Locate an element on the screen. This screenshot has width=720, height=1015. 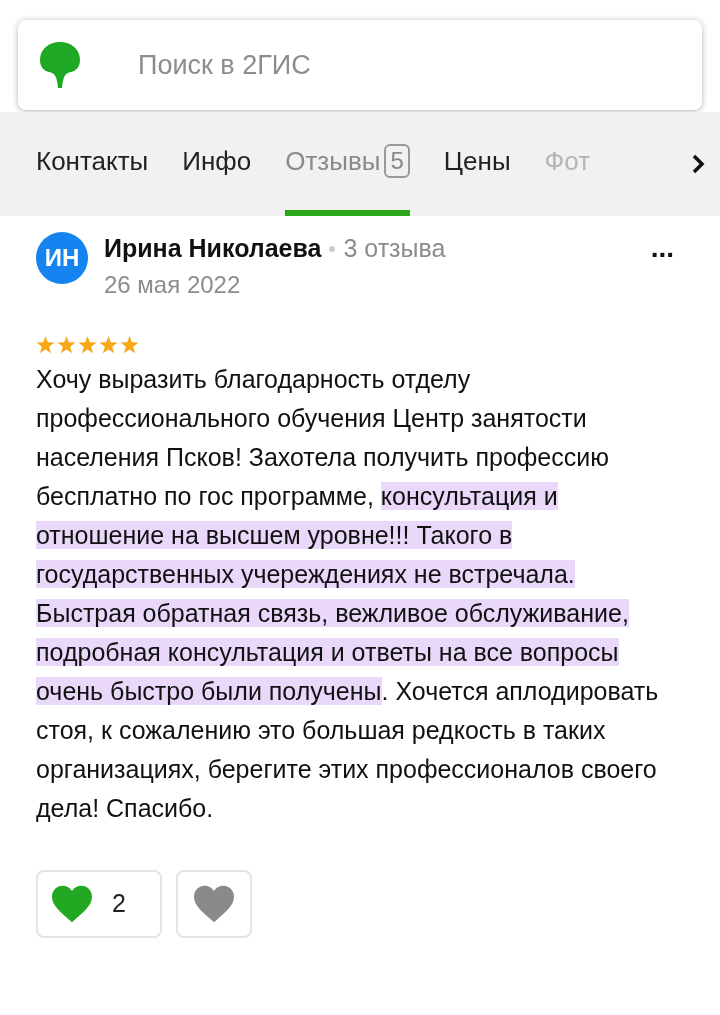
dislike-button is located at coordinates (214, 903).